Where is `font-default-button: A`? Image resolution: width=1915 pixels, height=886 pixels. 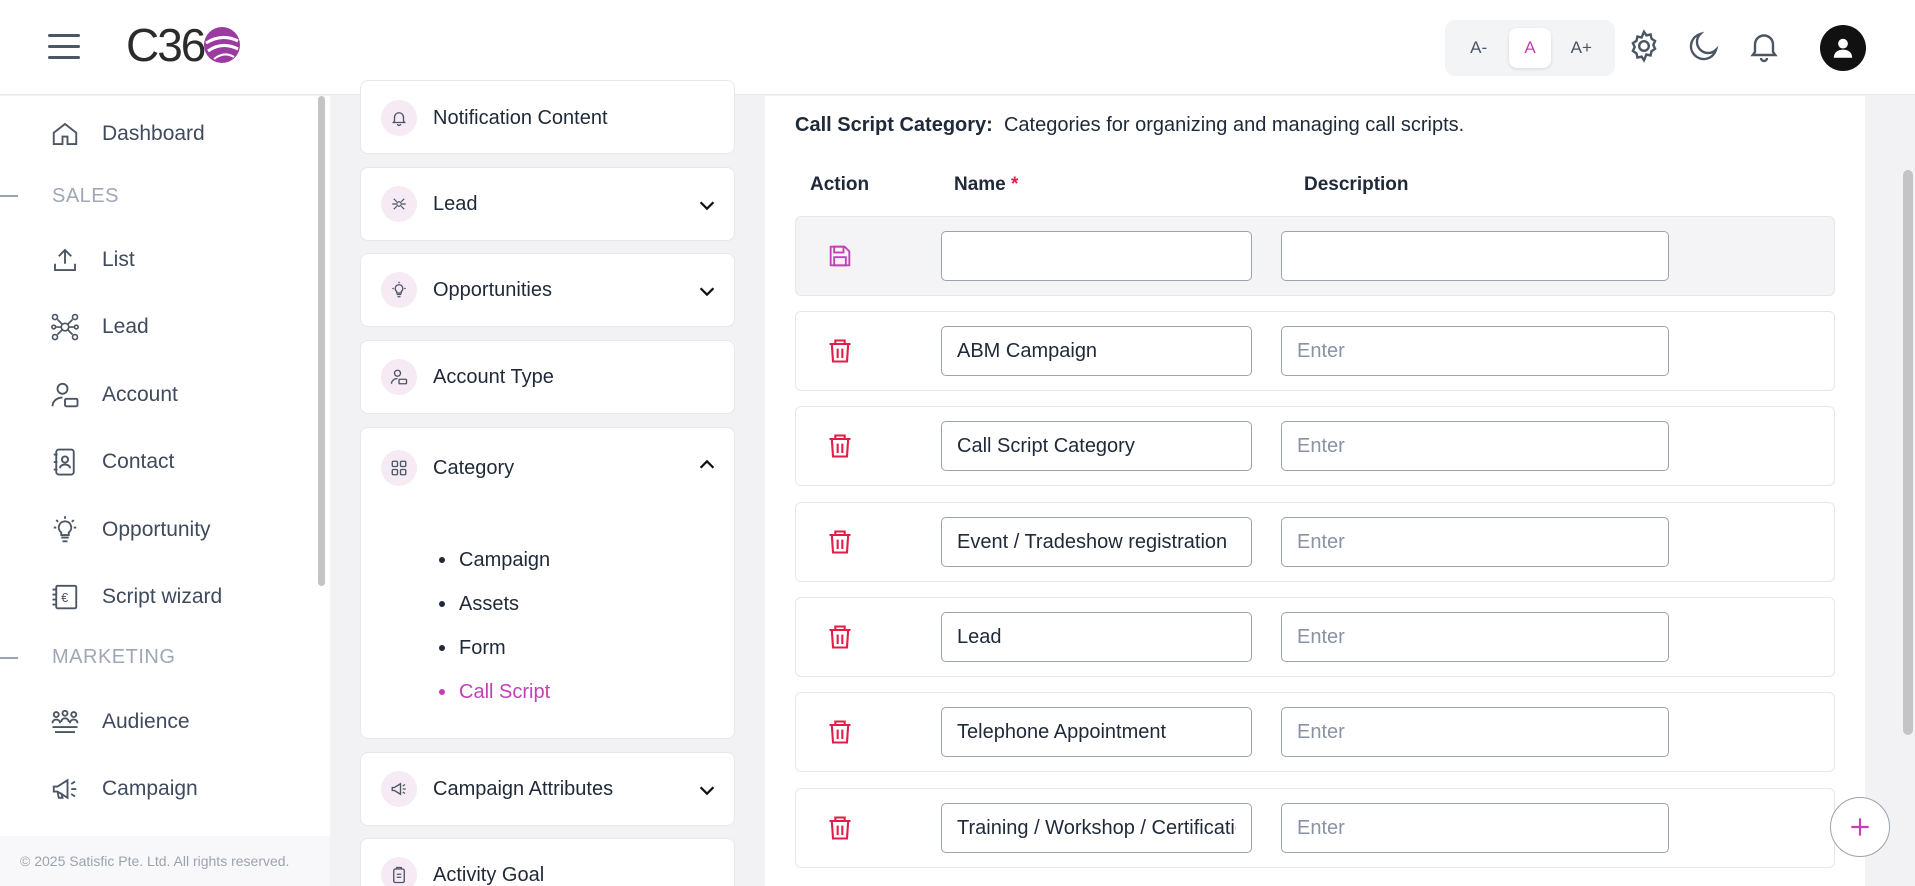
font-default-button: A is located at coordinates (1529, 48).